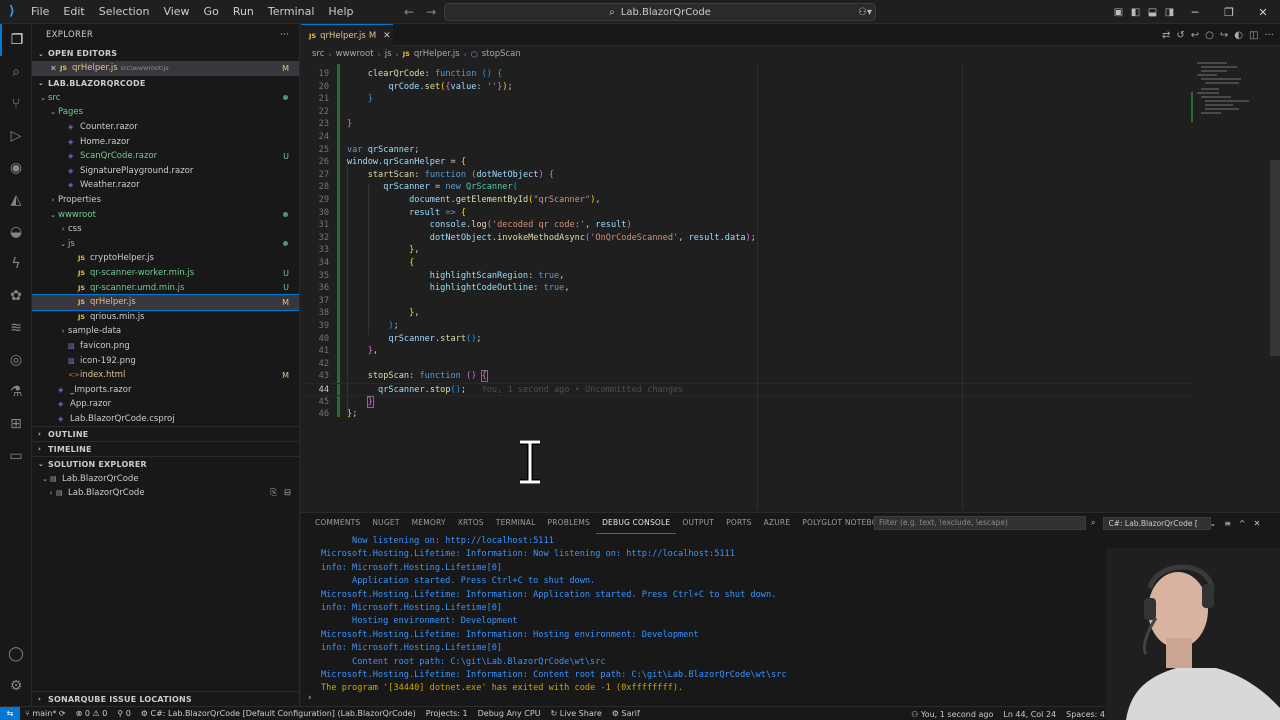 Image resolution: width=1280 pixels, height=720 pixels. I want to click on console-filter-input: Filter (e.g. text, !exclude, \escape), so click(980, 523).